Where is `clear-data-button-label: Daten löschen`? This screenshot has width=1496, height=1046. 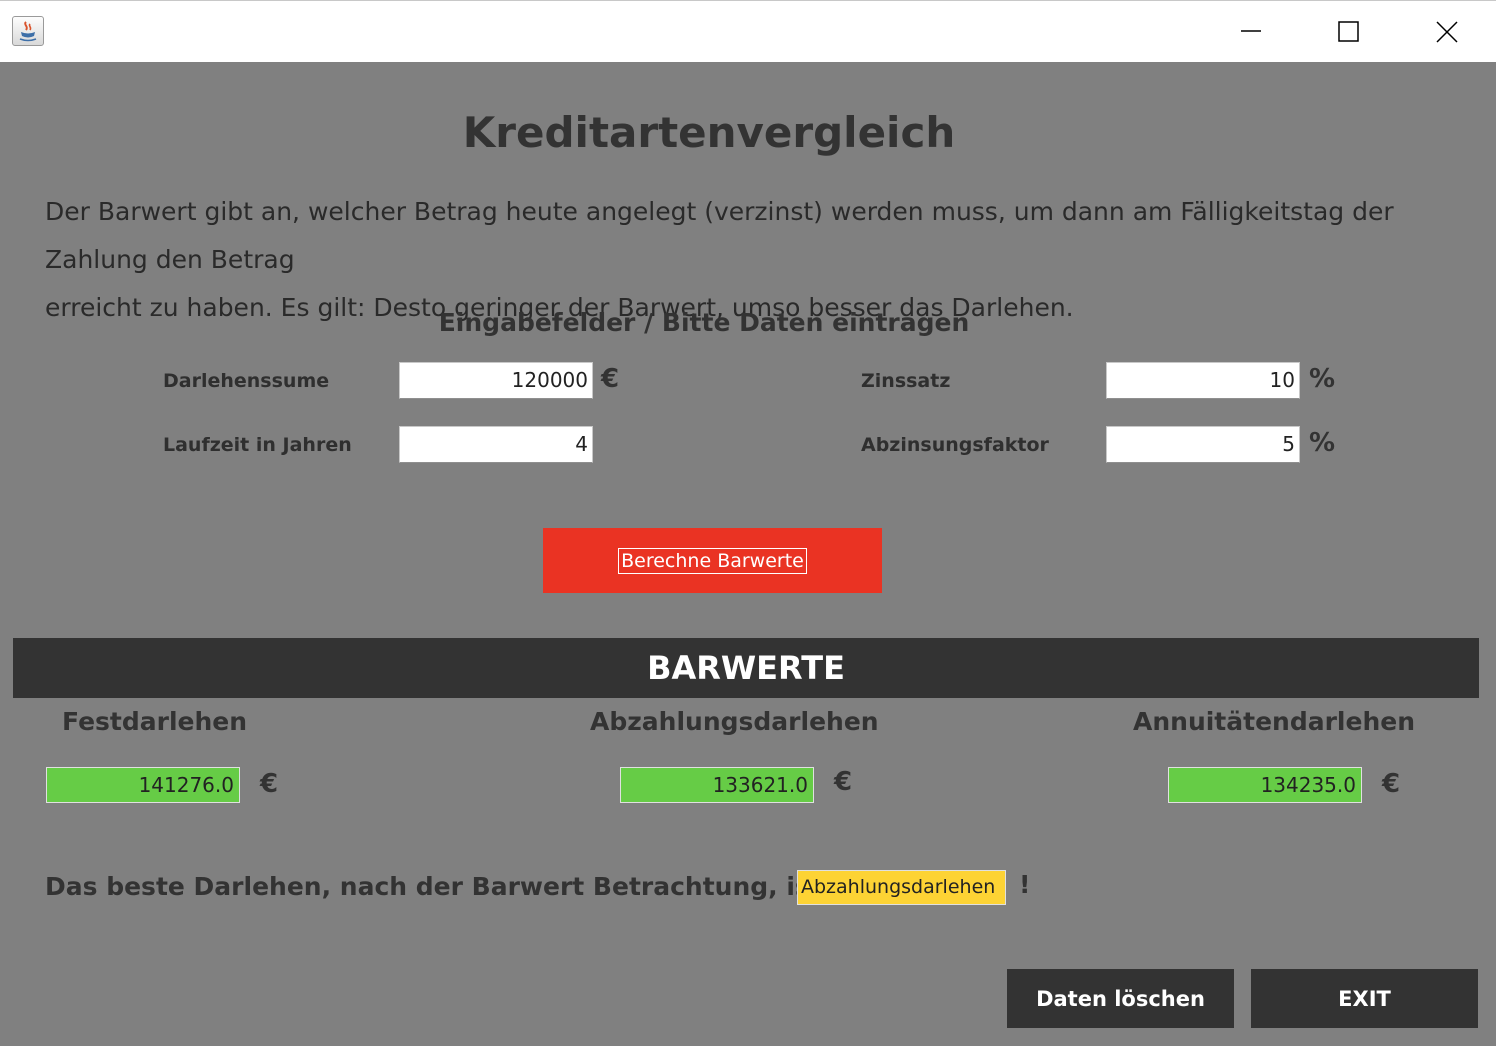 clear-data-button-label: Daten löschen is located at coordinates (1120, 998).